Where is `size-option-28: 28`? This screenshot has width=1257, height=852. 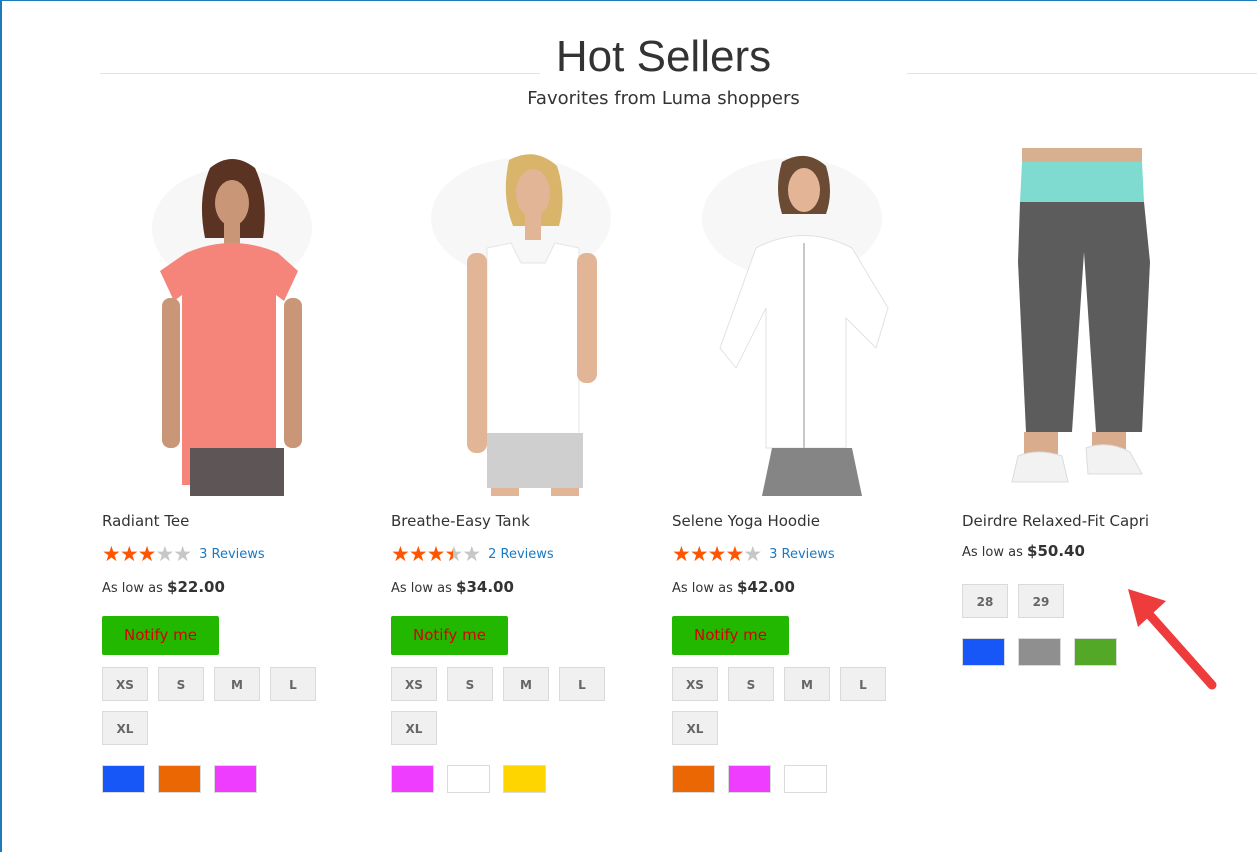 size-option-28: 28 is located at coordinates (985, 601).